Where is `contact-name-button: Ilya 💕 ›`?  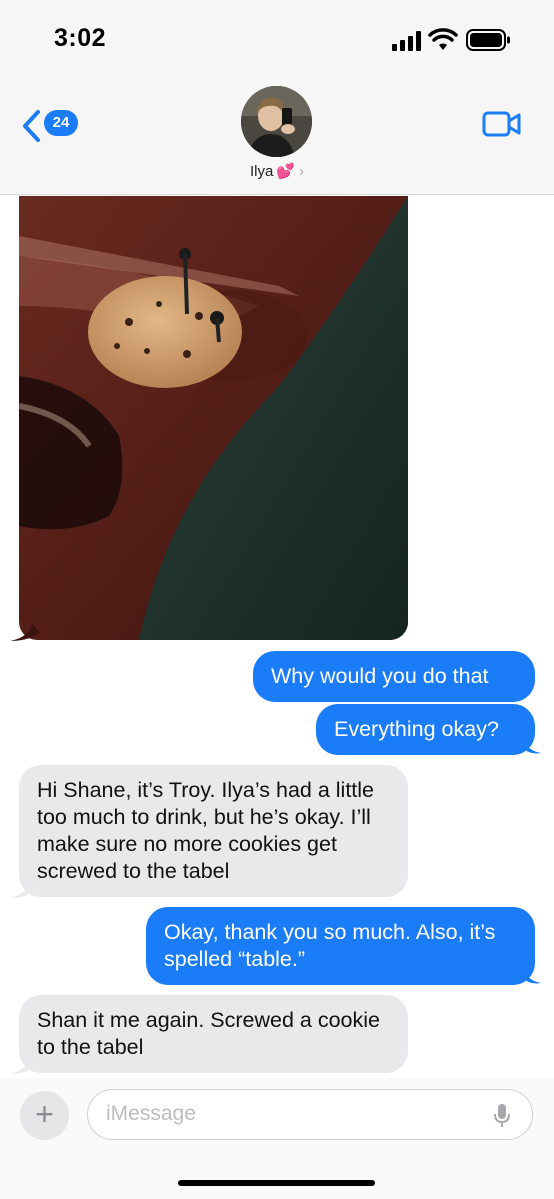
contact-name-button: Ilya 💕 › is located at coordinates (277, 171).